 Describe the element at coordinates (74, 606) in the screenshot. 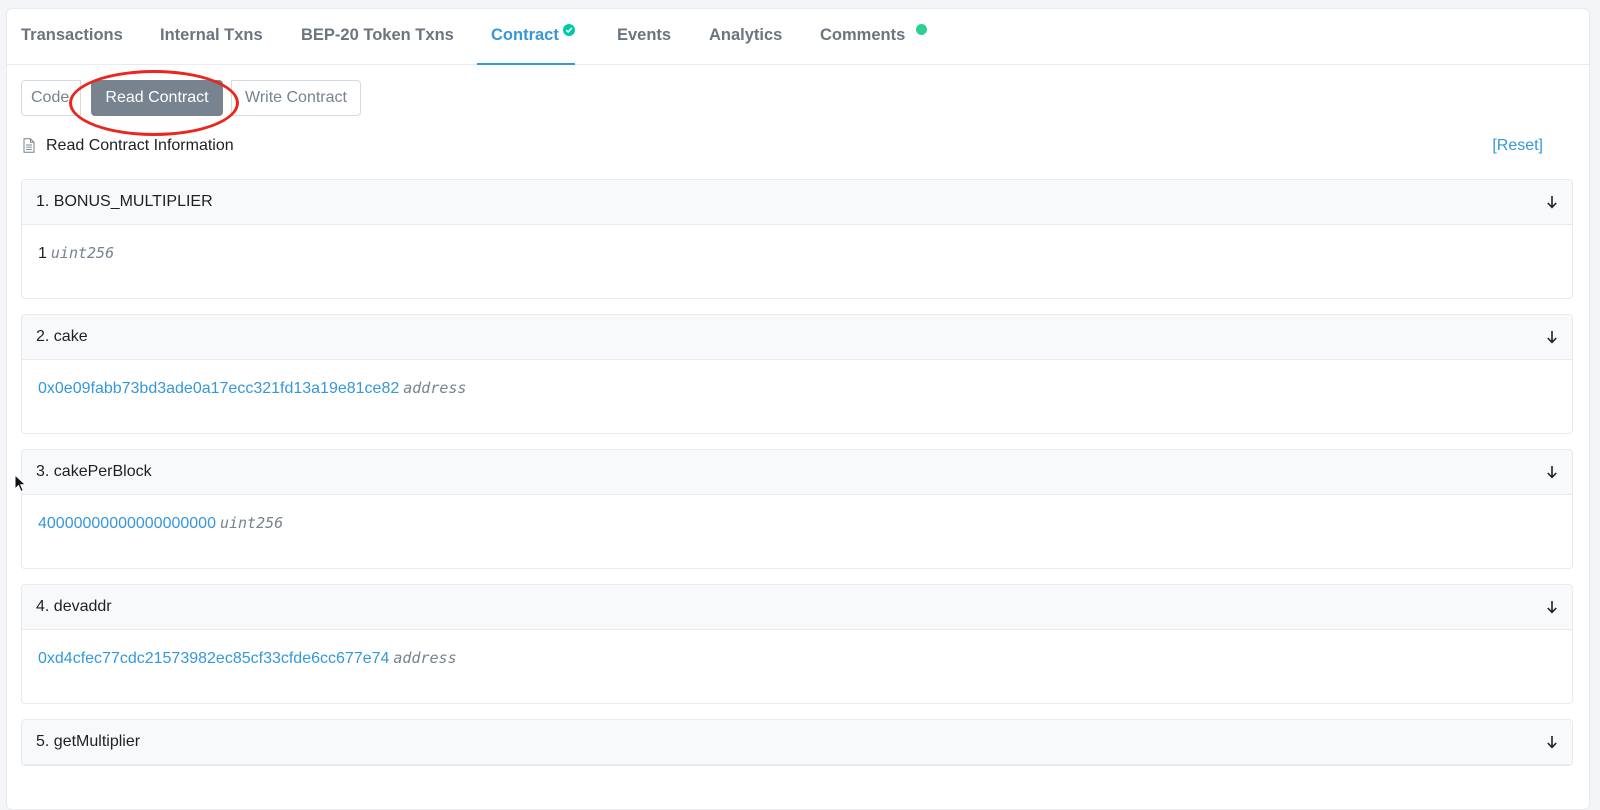

I see `function-title: 4. devaddr` at that location.